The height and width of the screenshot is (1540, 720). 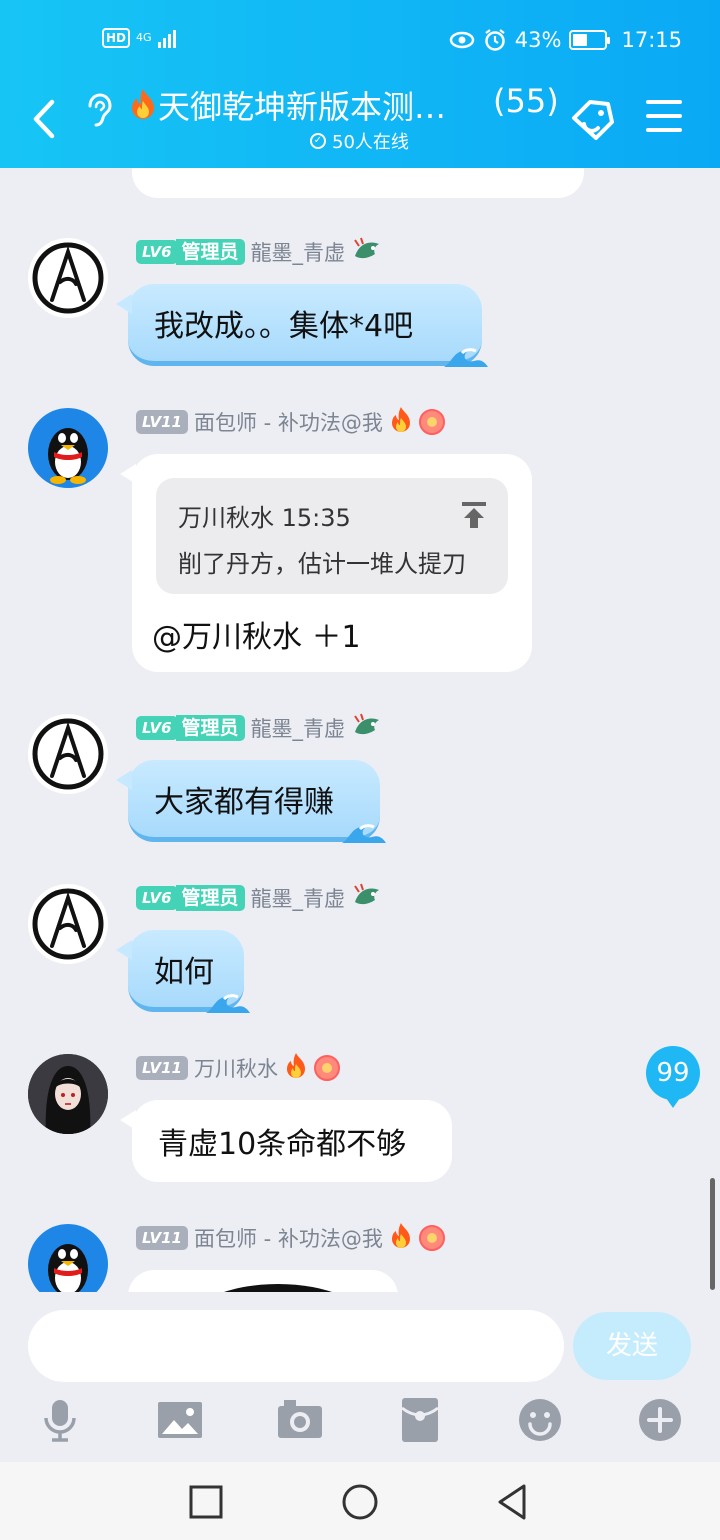 I want to click on message-bubble: 万川秋水 15:35 削了丹方，估计一堆人提刀 @万川秋水 ＋1, so click(x=326, y=563).